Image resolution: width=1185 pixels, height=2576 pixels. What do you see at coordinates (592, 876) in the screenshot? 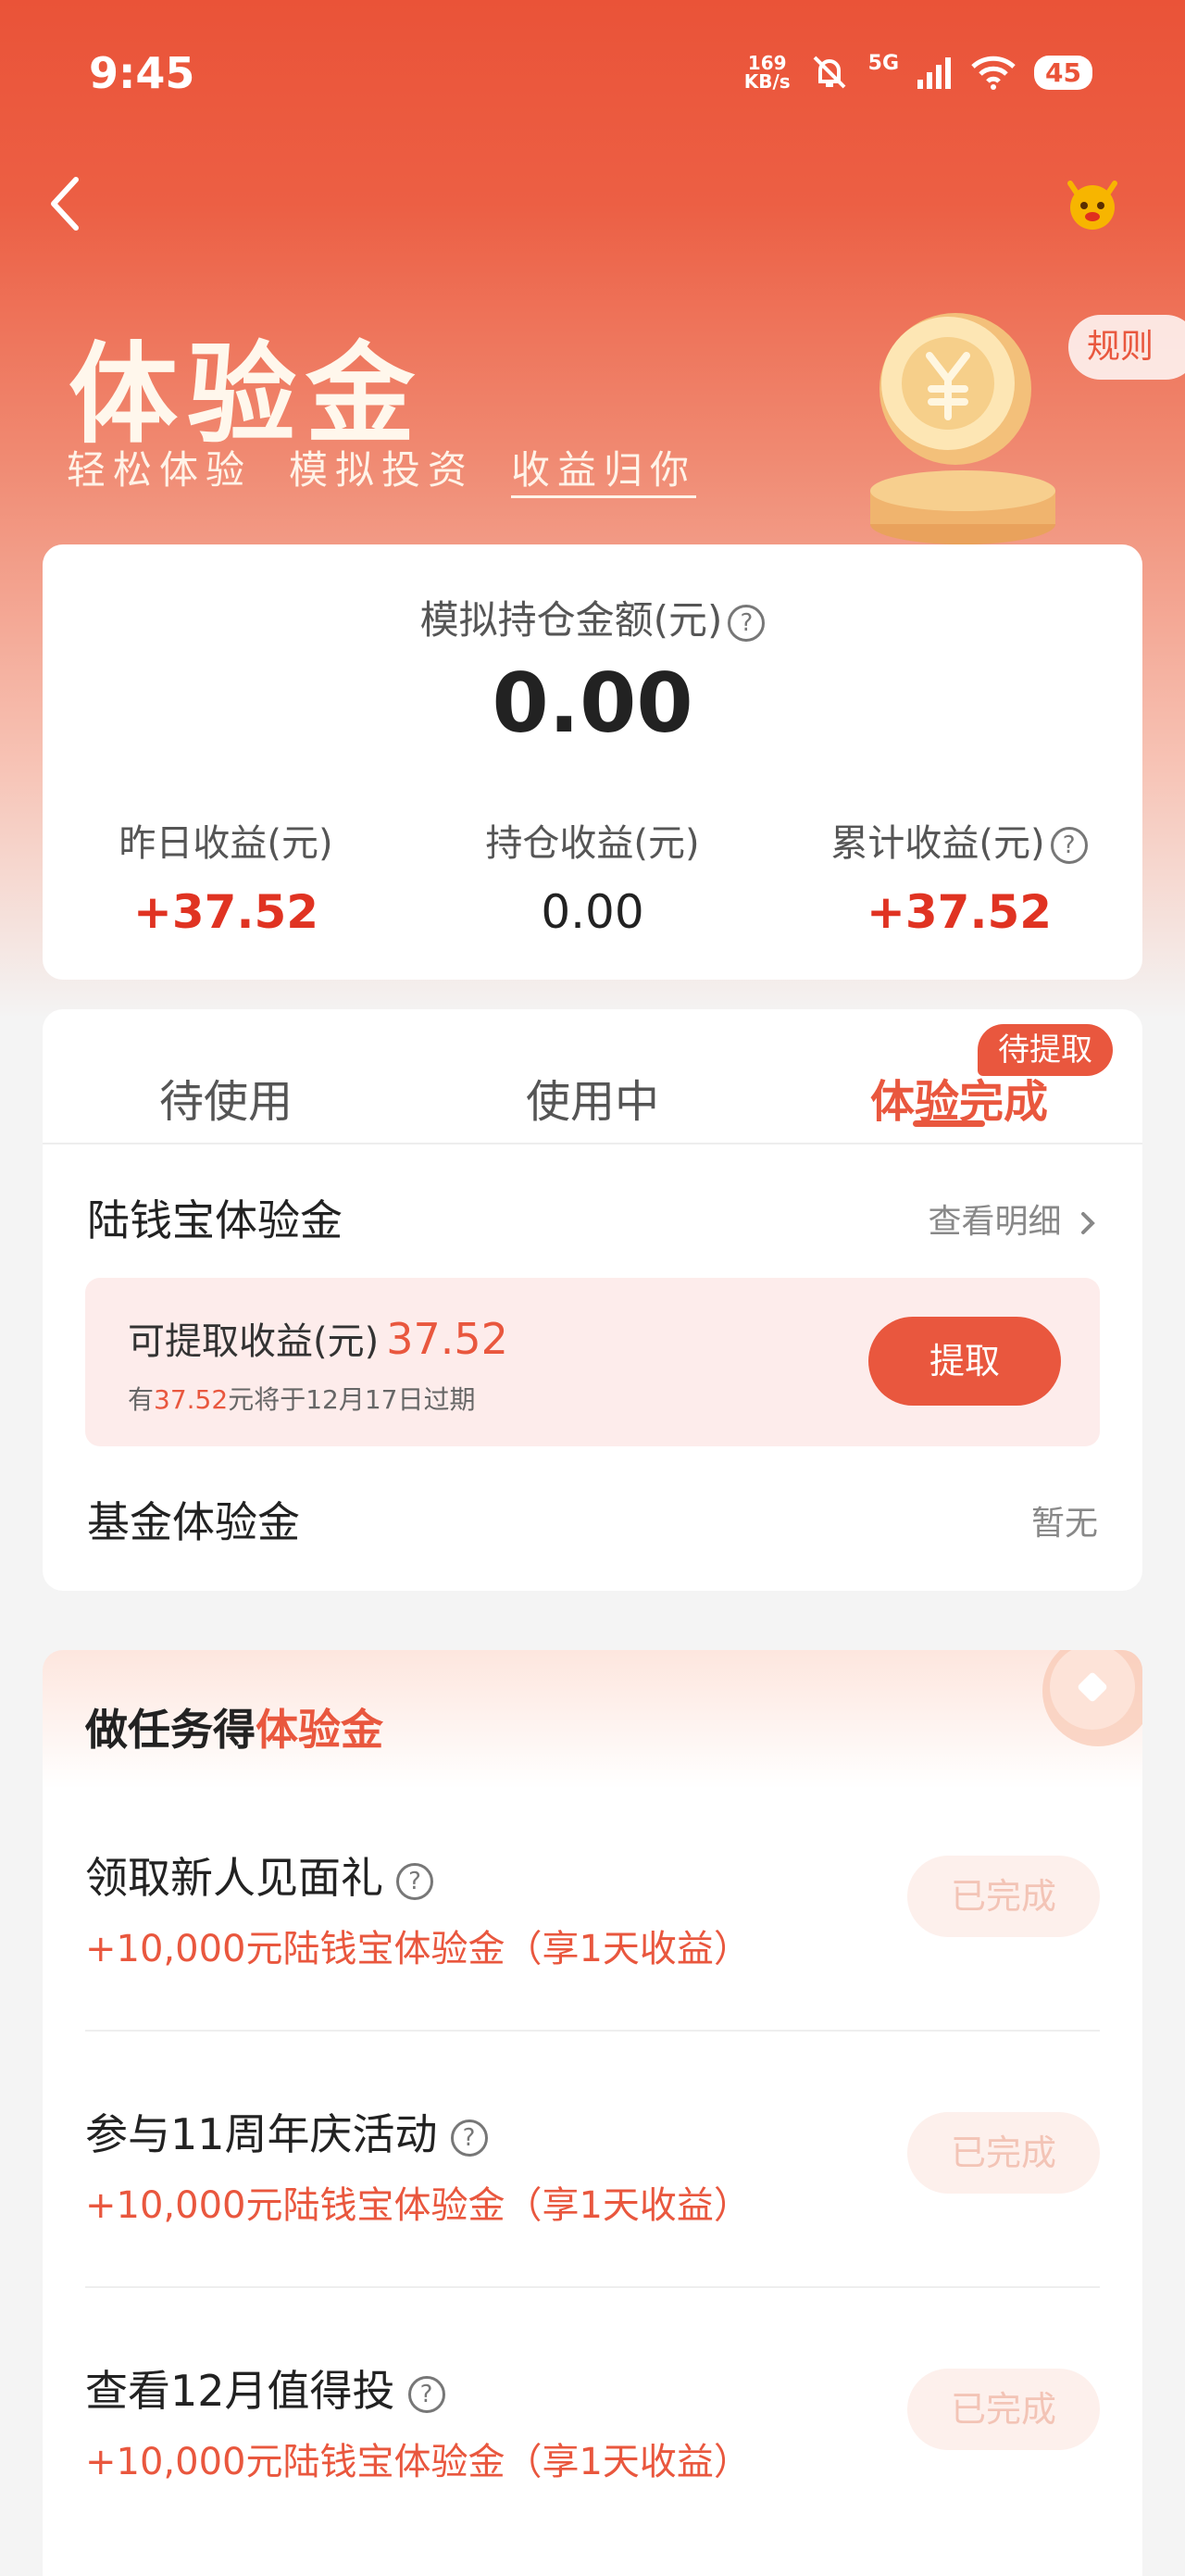
I see `stat-holding: 持仓收益(元) 0.00` at bounding box center [592, 876].